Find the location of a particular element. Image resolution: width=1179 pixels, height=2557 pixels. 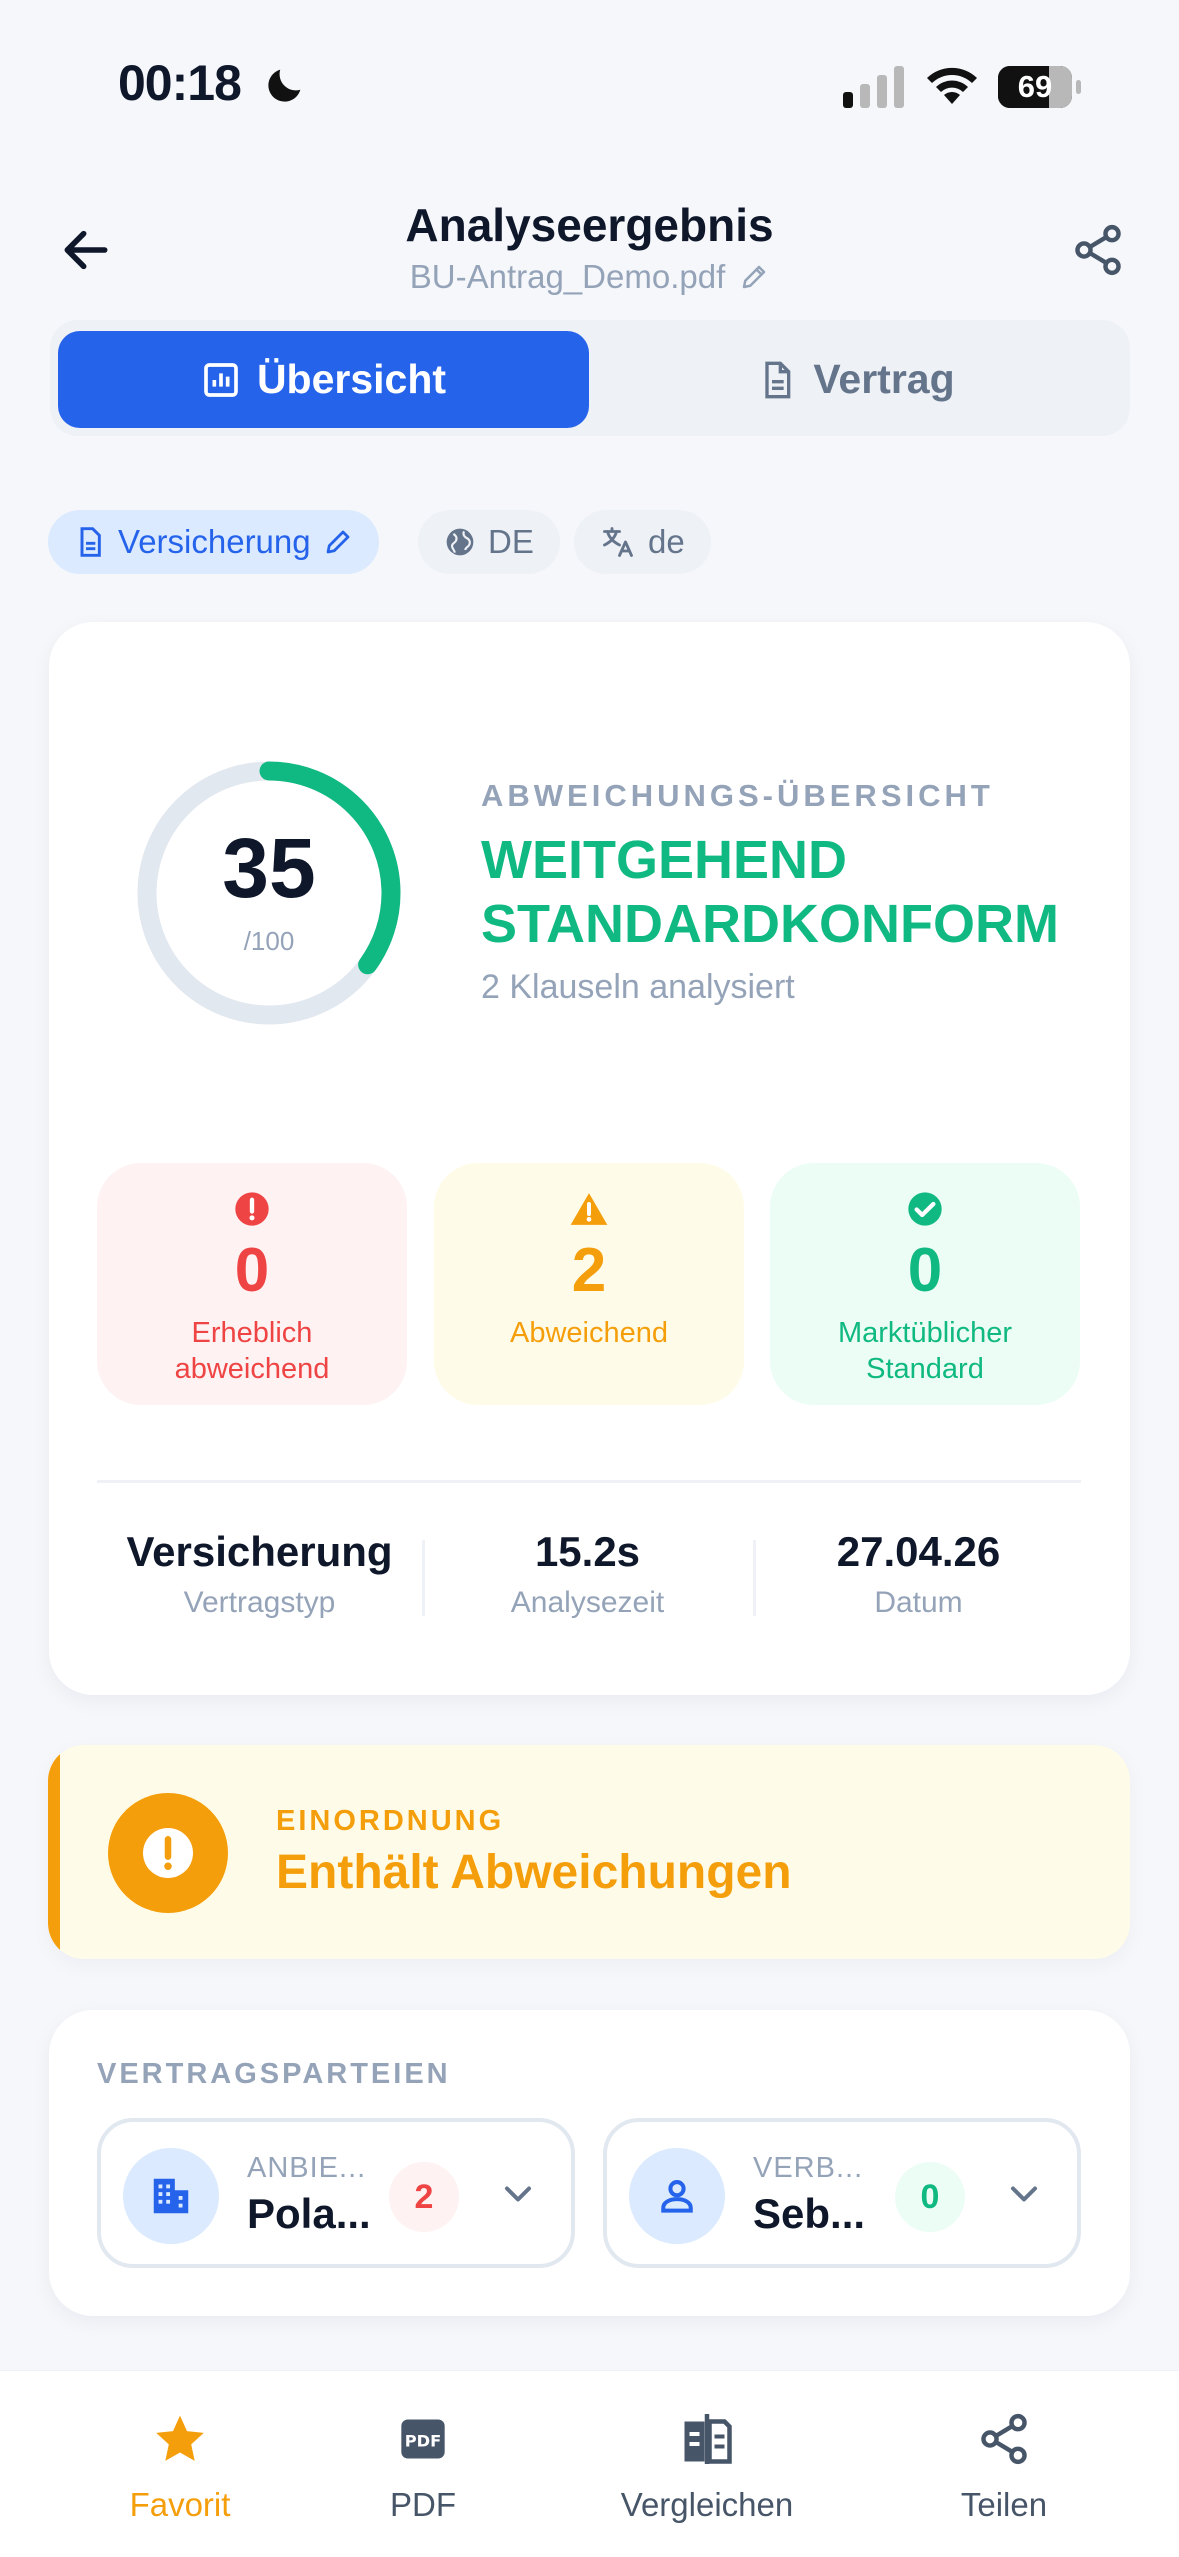

stat-label-line: Abweichend is located at coordinates (589, 1333).